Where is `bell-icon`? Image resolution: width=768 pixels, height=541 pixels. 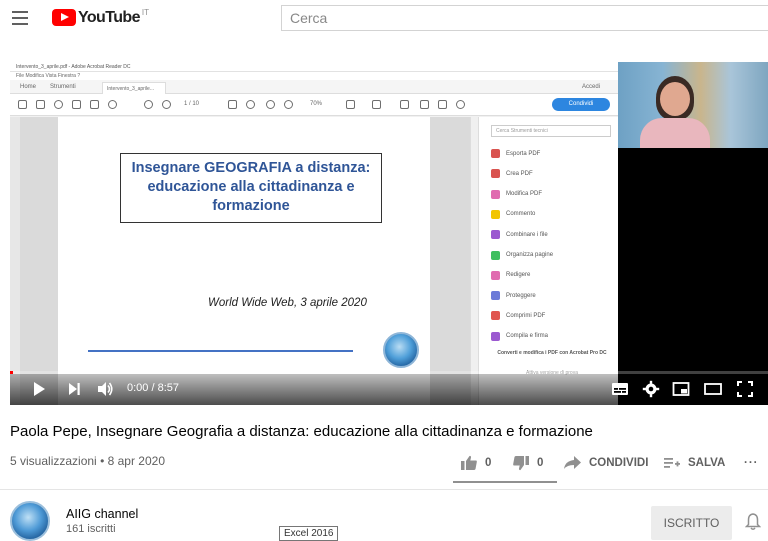 bell-icon is located at coordinates (753, 522).